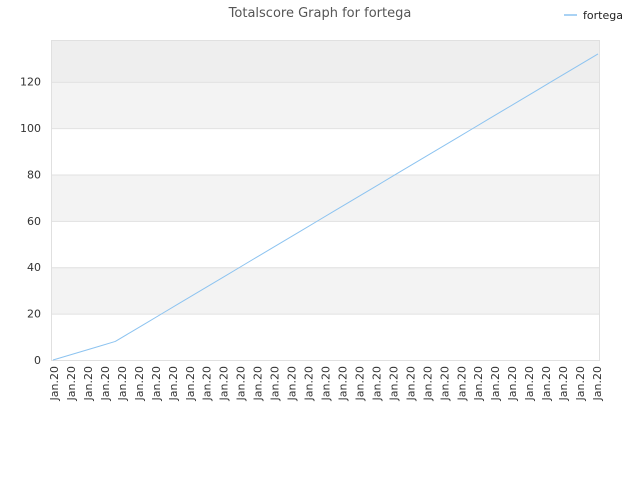 This screenshot has width=640, height=480. What do you see at coordinates (34, 174) in the screenshot?
I see `y-tick-label: 80` at bounding box center [34, 174].